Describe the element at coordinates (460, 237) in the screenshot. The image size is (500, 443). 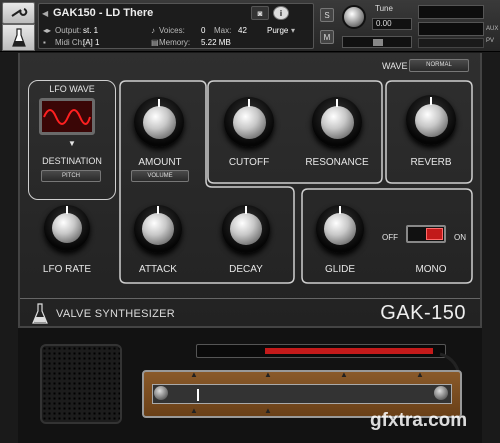
I see `mono-on-label: ON` at that location.